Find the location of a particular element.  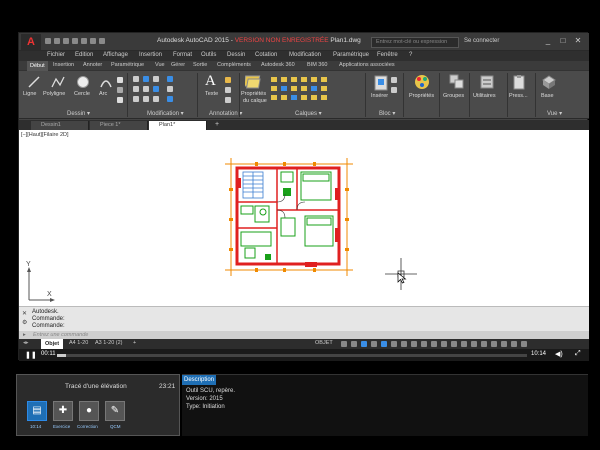

lock-ui-icon is located at coordinates (484, 344).